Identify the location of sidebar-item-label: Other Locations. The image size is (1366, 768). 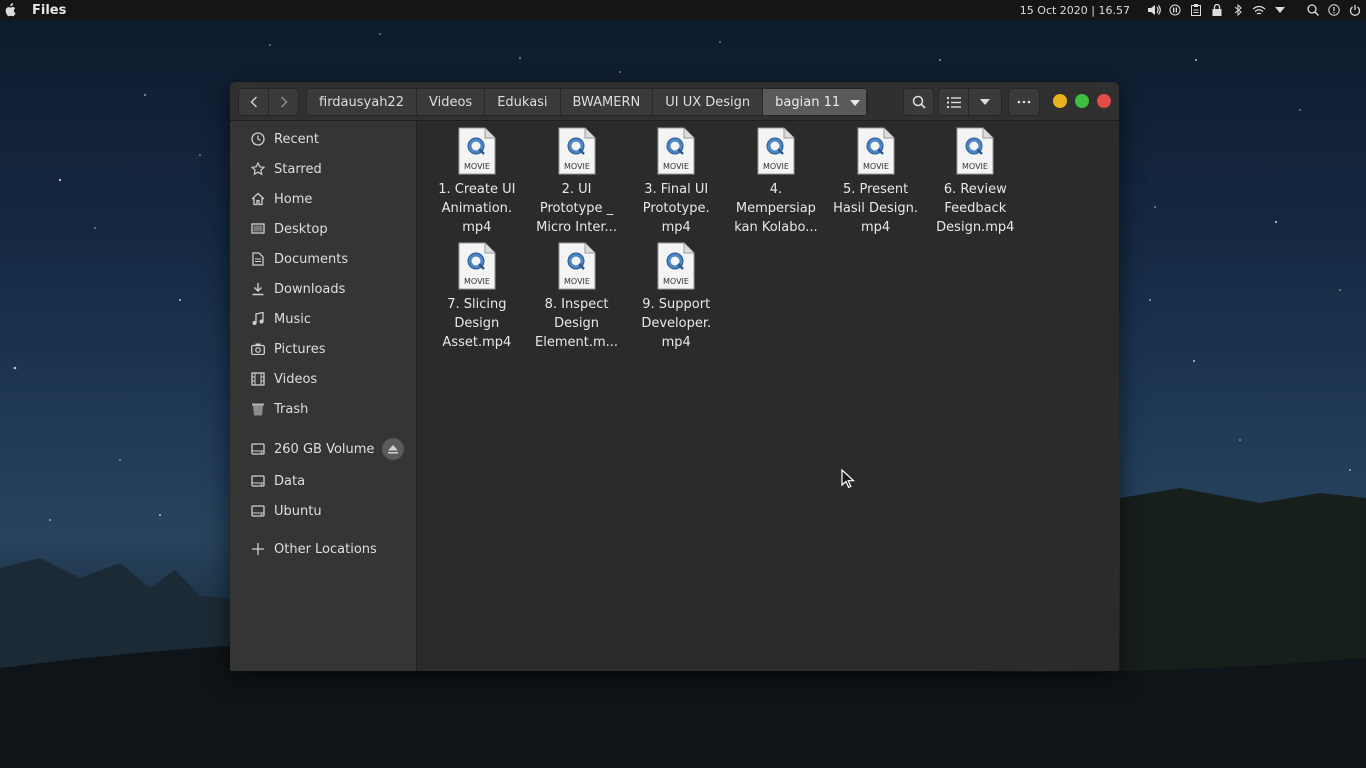
(325, 549).